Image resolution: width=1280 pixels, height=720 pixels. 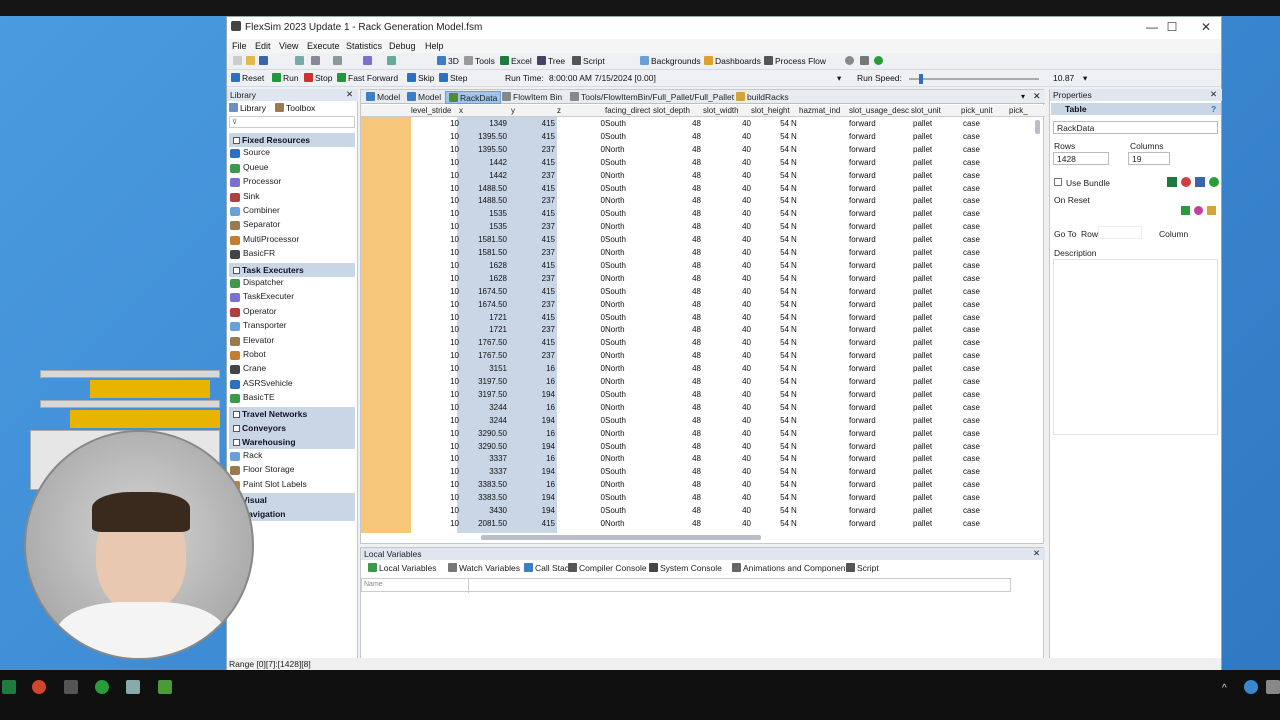 I want to click on library-item: Crane, so click(x=292, y=370).